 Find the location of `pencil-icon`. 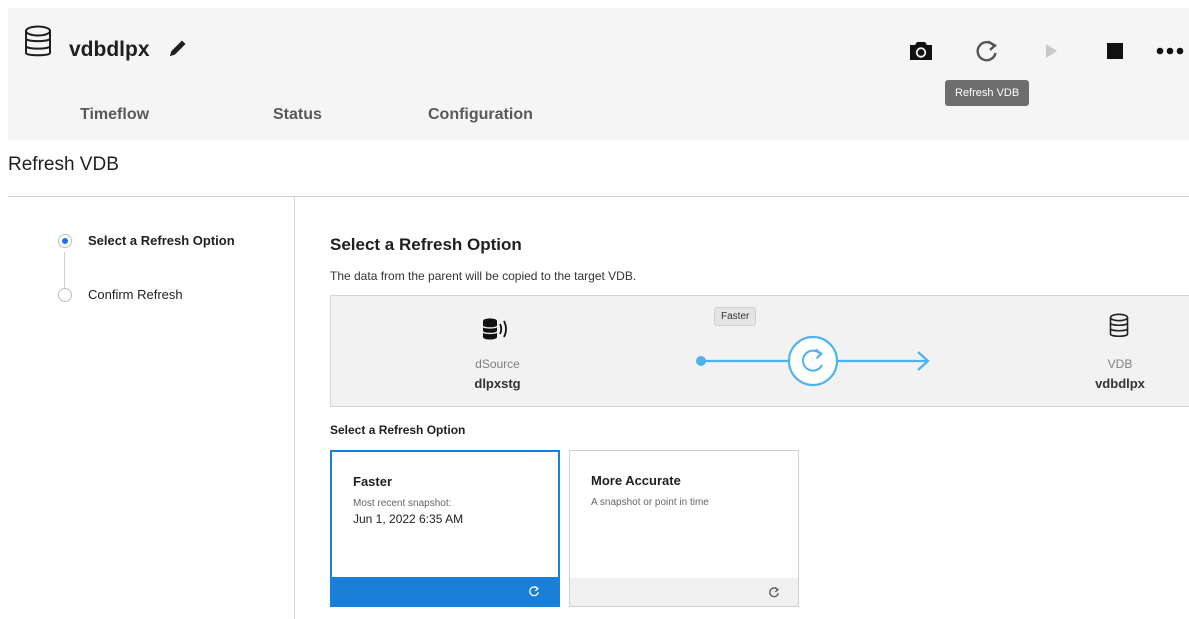

pencil-icon is located at coordinates (178, 48).